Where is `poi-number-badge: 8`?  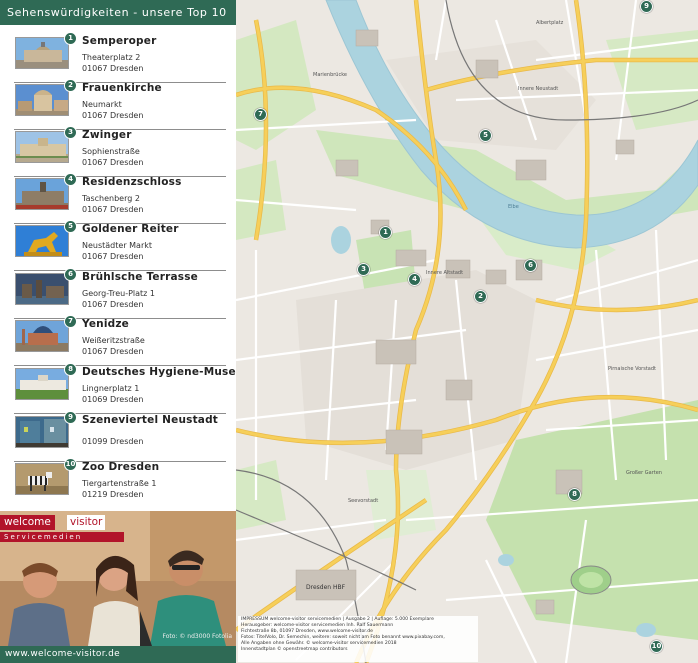 poi-number-badge: 8 is located at coordinates (70, 369).